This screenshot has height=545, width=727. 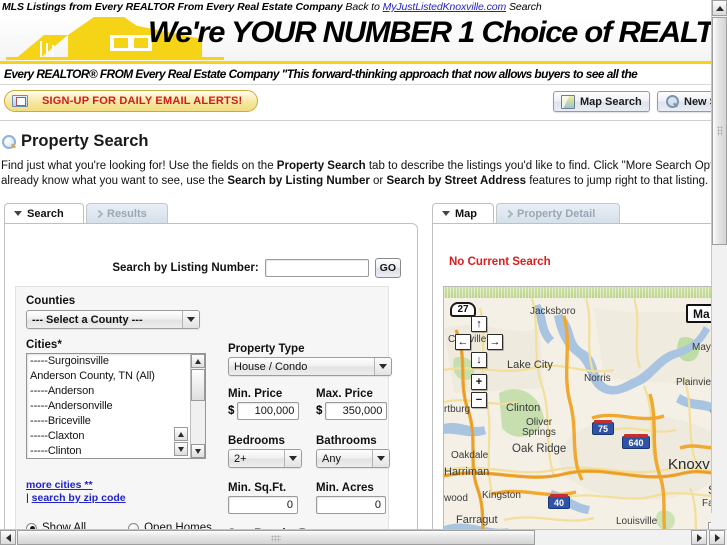 I want to click on inner-scroll-down-button, so click(x=181, y=449).